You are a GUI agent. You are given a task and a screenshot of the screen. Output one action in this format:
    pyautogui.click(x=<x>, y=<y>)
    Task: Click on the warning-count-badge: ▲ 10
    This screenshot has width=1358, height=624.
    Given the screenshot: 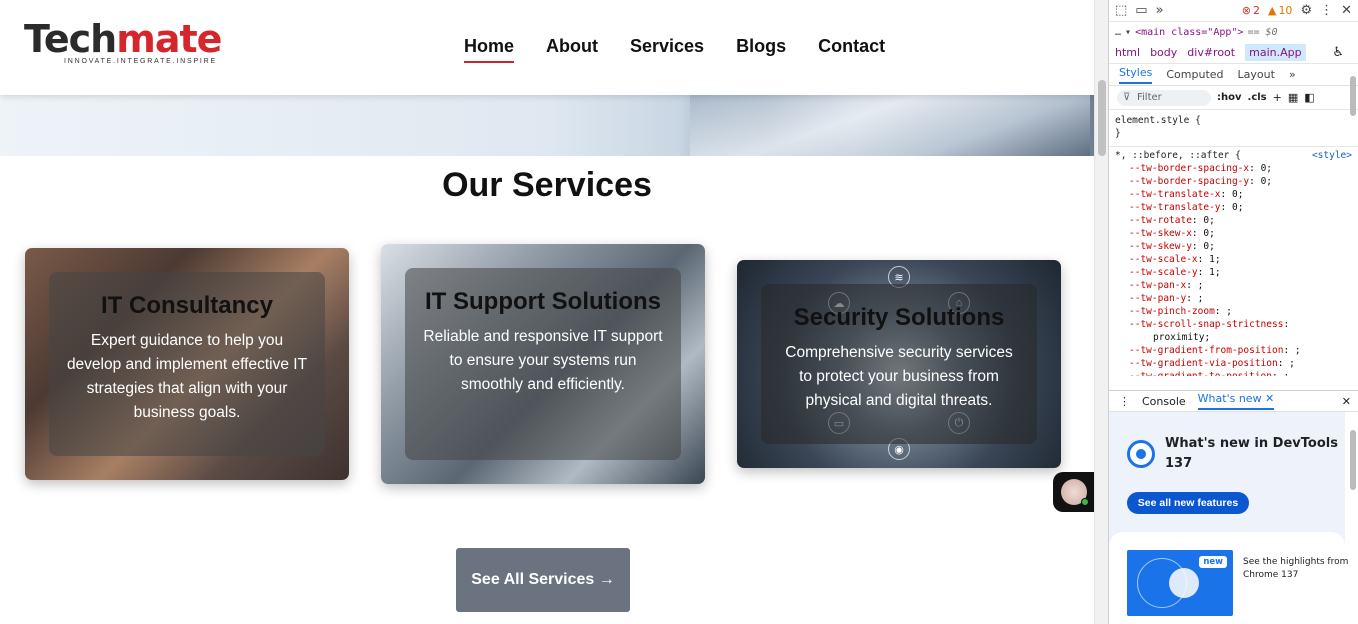 What is the action you would take?
    pyautogui.click(x=1280, y=10)
    